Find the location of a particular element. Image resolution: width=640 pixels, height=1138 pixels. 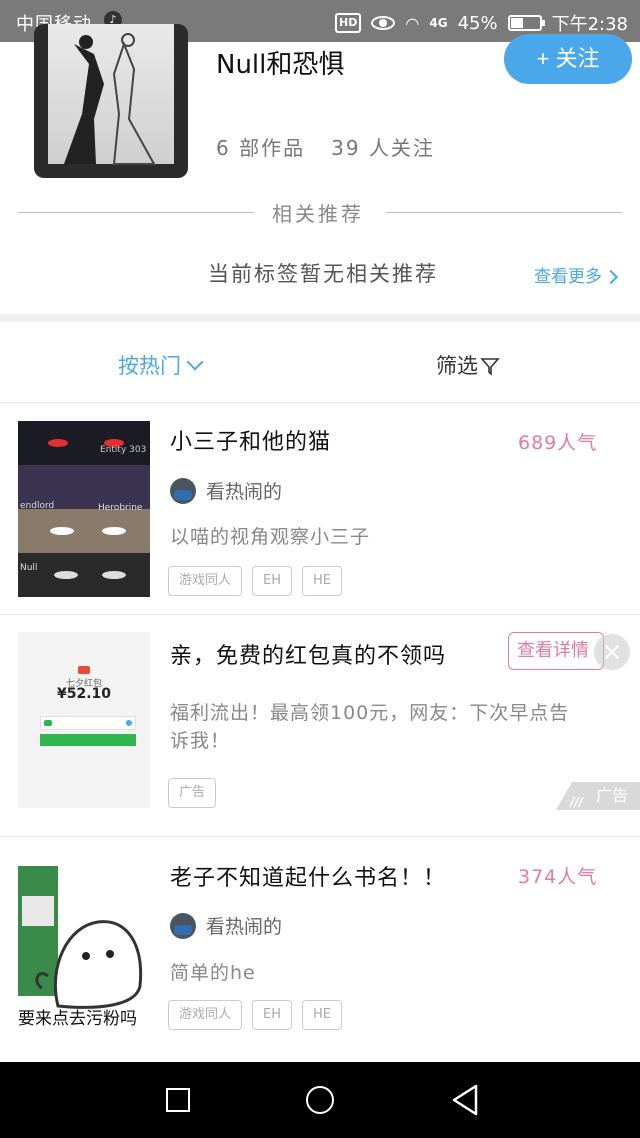

popularity: 374人气 is located at coordinates (558, 877).